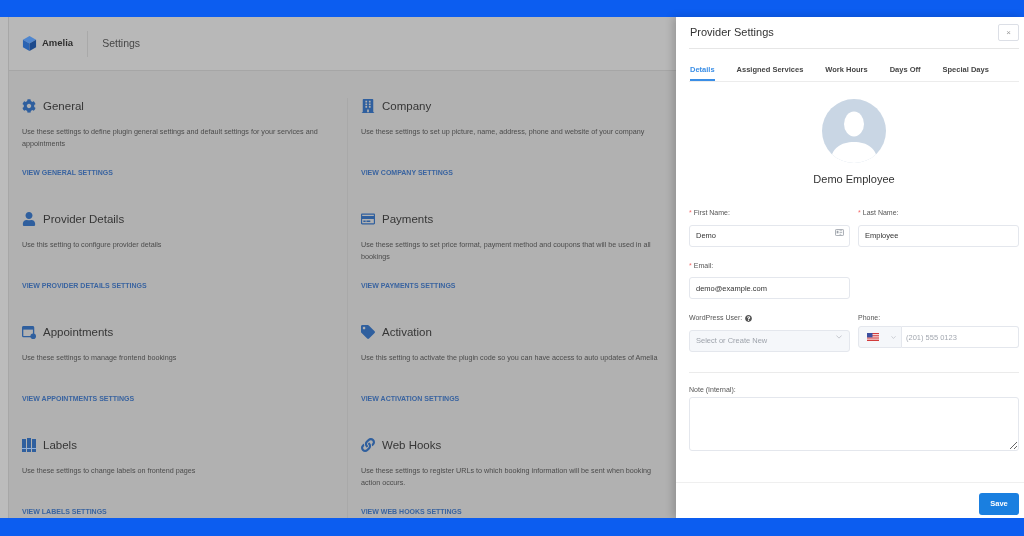 The image size is (1024, 536). What do you see at coordinates (29, 219) in the screenshot?
I see `person-icon` at bounding box center [29, 219].